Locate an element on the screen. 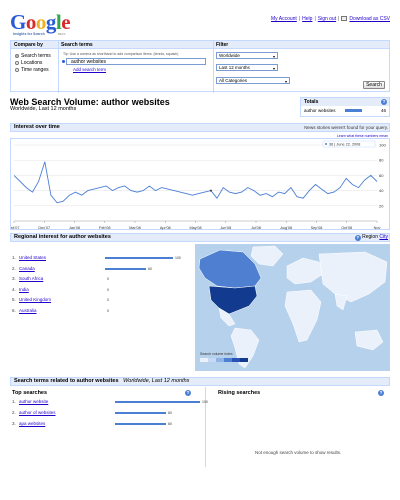 The height and width of the screenshot is (500, 400). city-toggle-link: City is located at coordinates (383, 237).